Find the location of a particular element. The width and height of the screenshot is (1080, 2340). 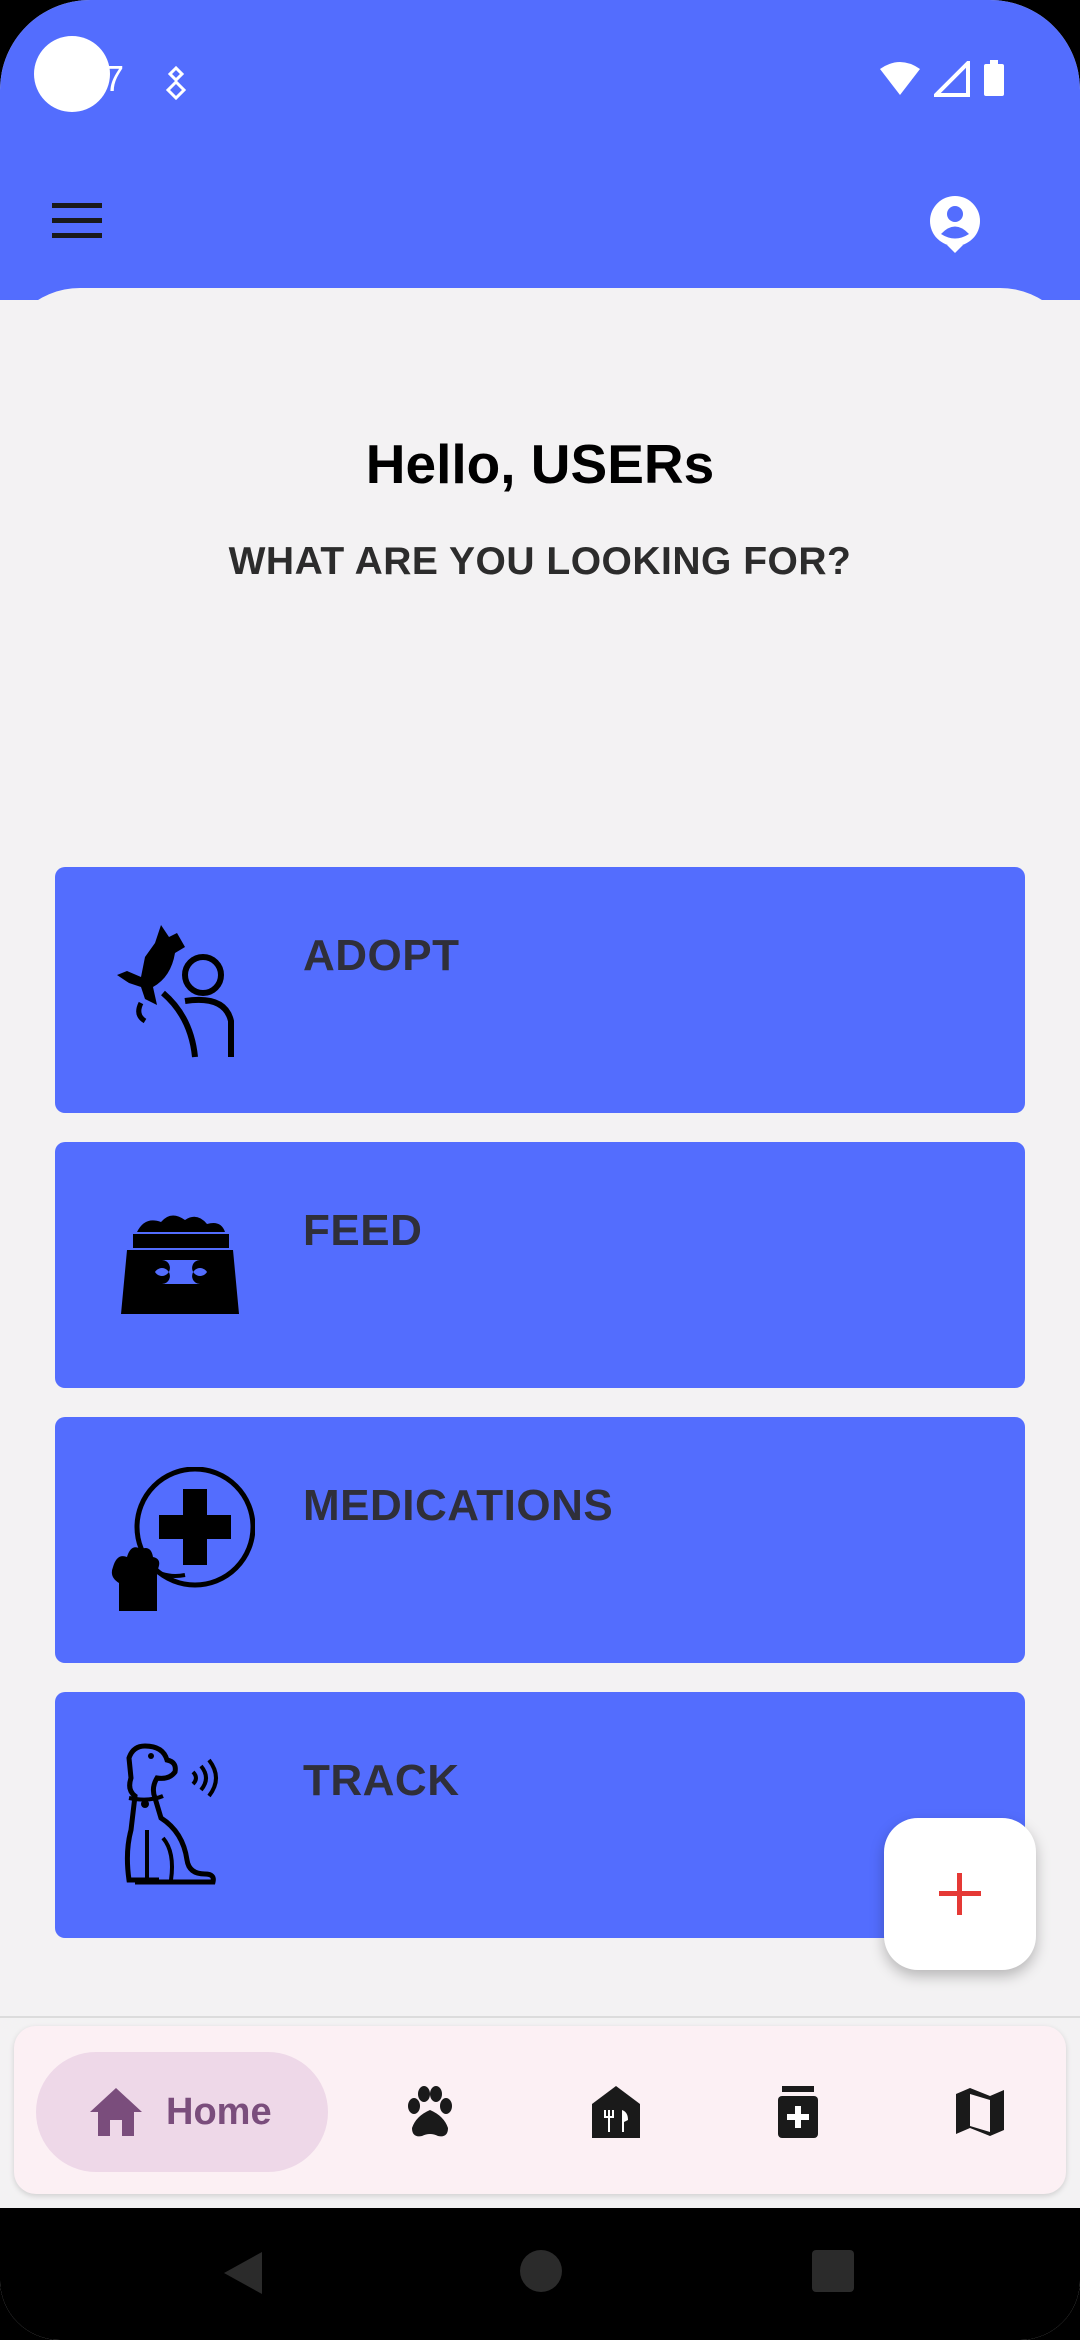

divider is located at coordinates (540, 2017).